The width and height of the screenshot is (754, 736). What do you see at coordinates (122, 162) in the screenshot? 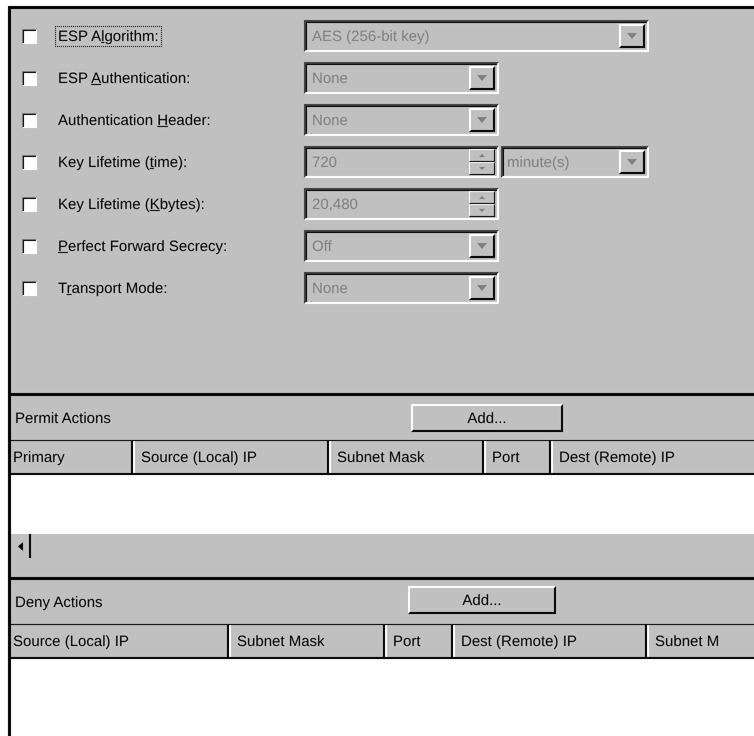
I see `setting-label: Key Lifetime (time):` at bounding box center [122, 162].